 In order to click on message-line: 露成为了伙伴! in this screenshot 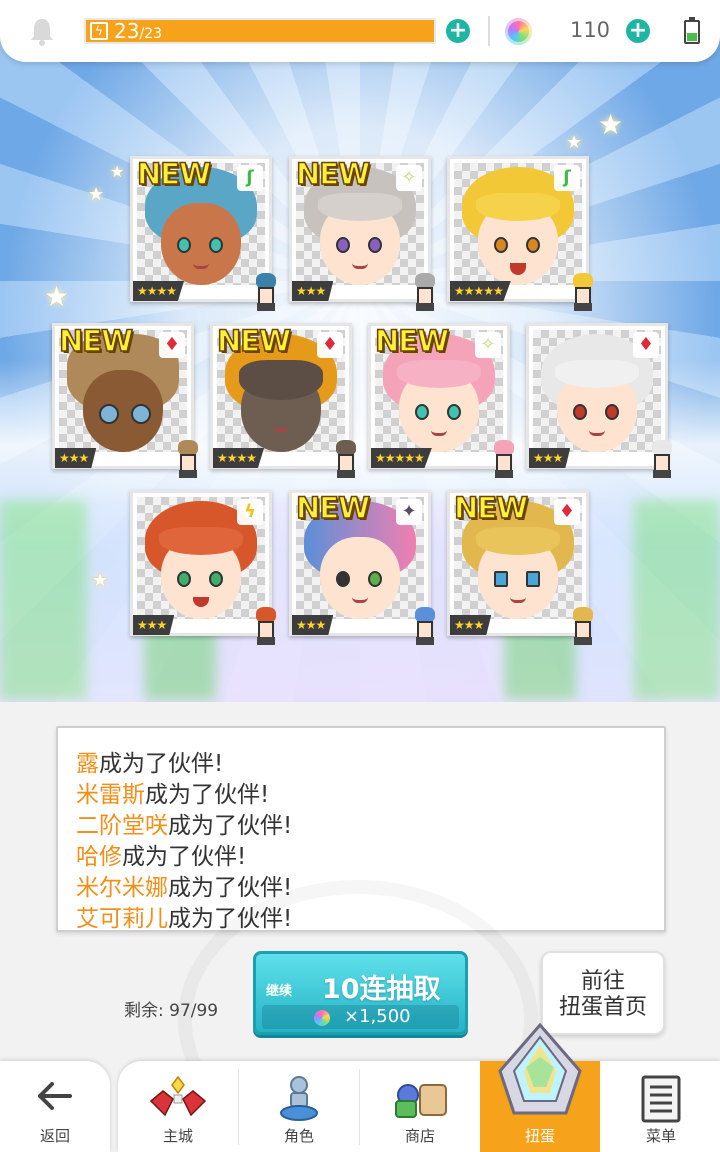, I will do `click(149, 761)`.